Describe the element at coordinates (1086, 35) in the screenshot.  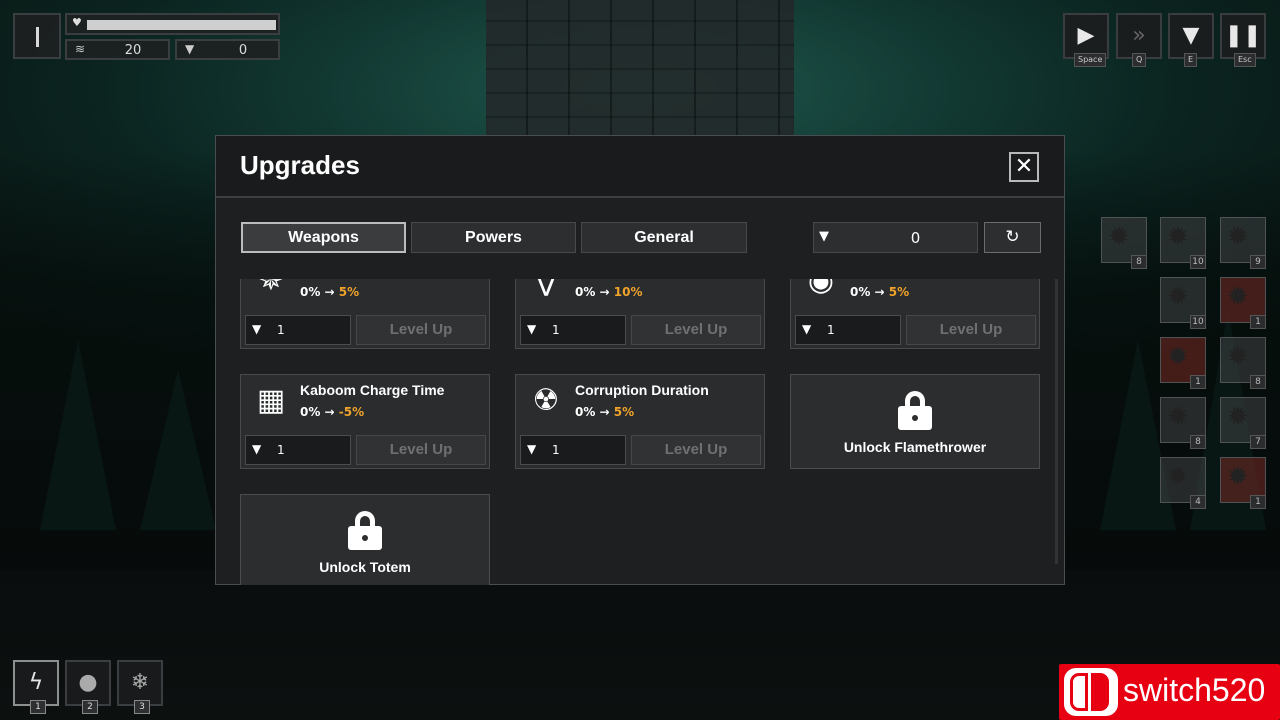
I see `play-icon: ▶` at that location.